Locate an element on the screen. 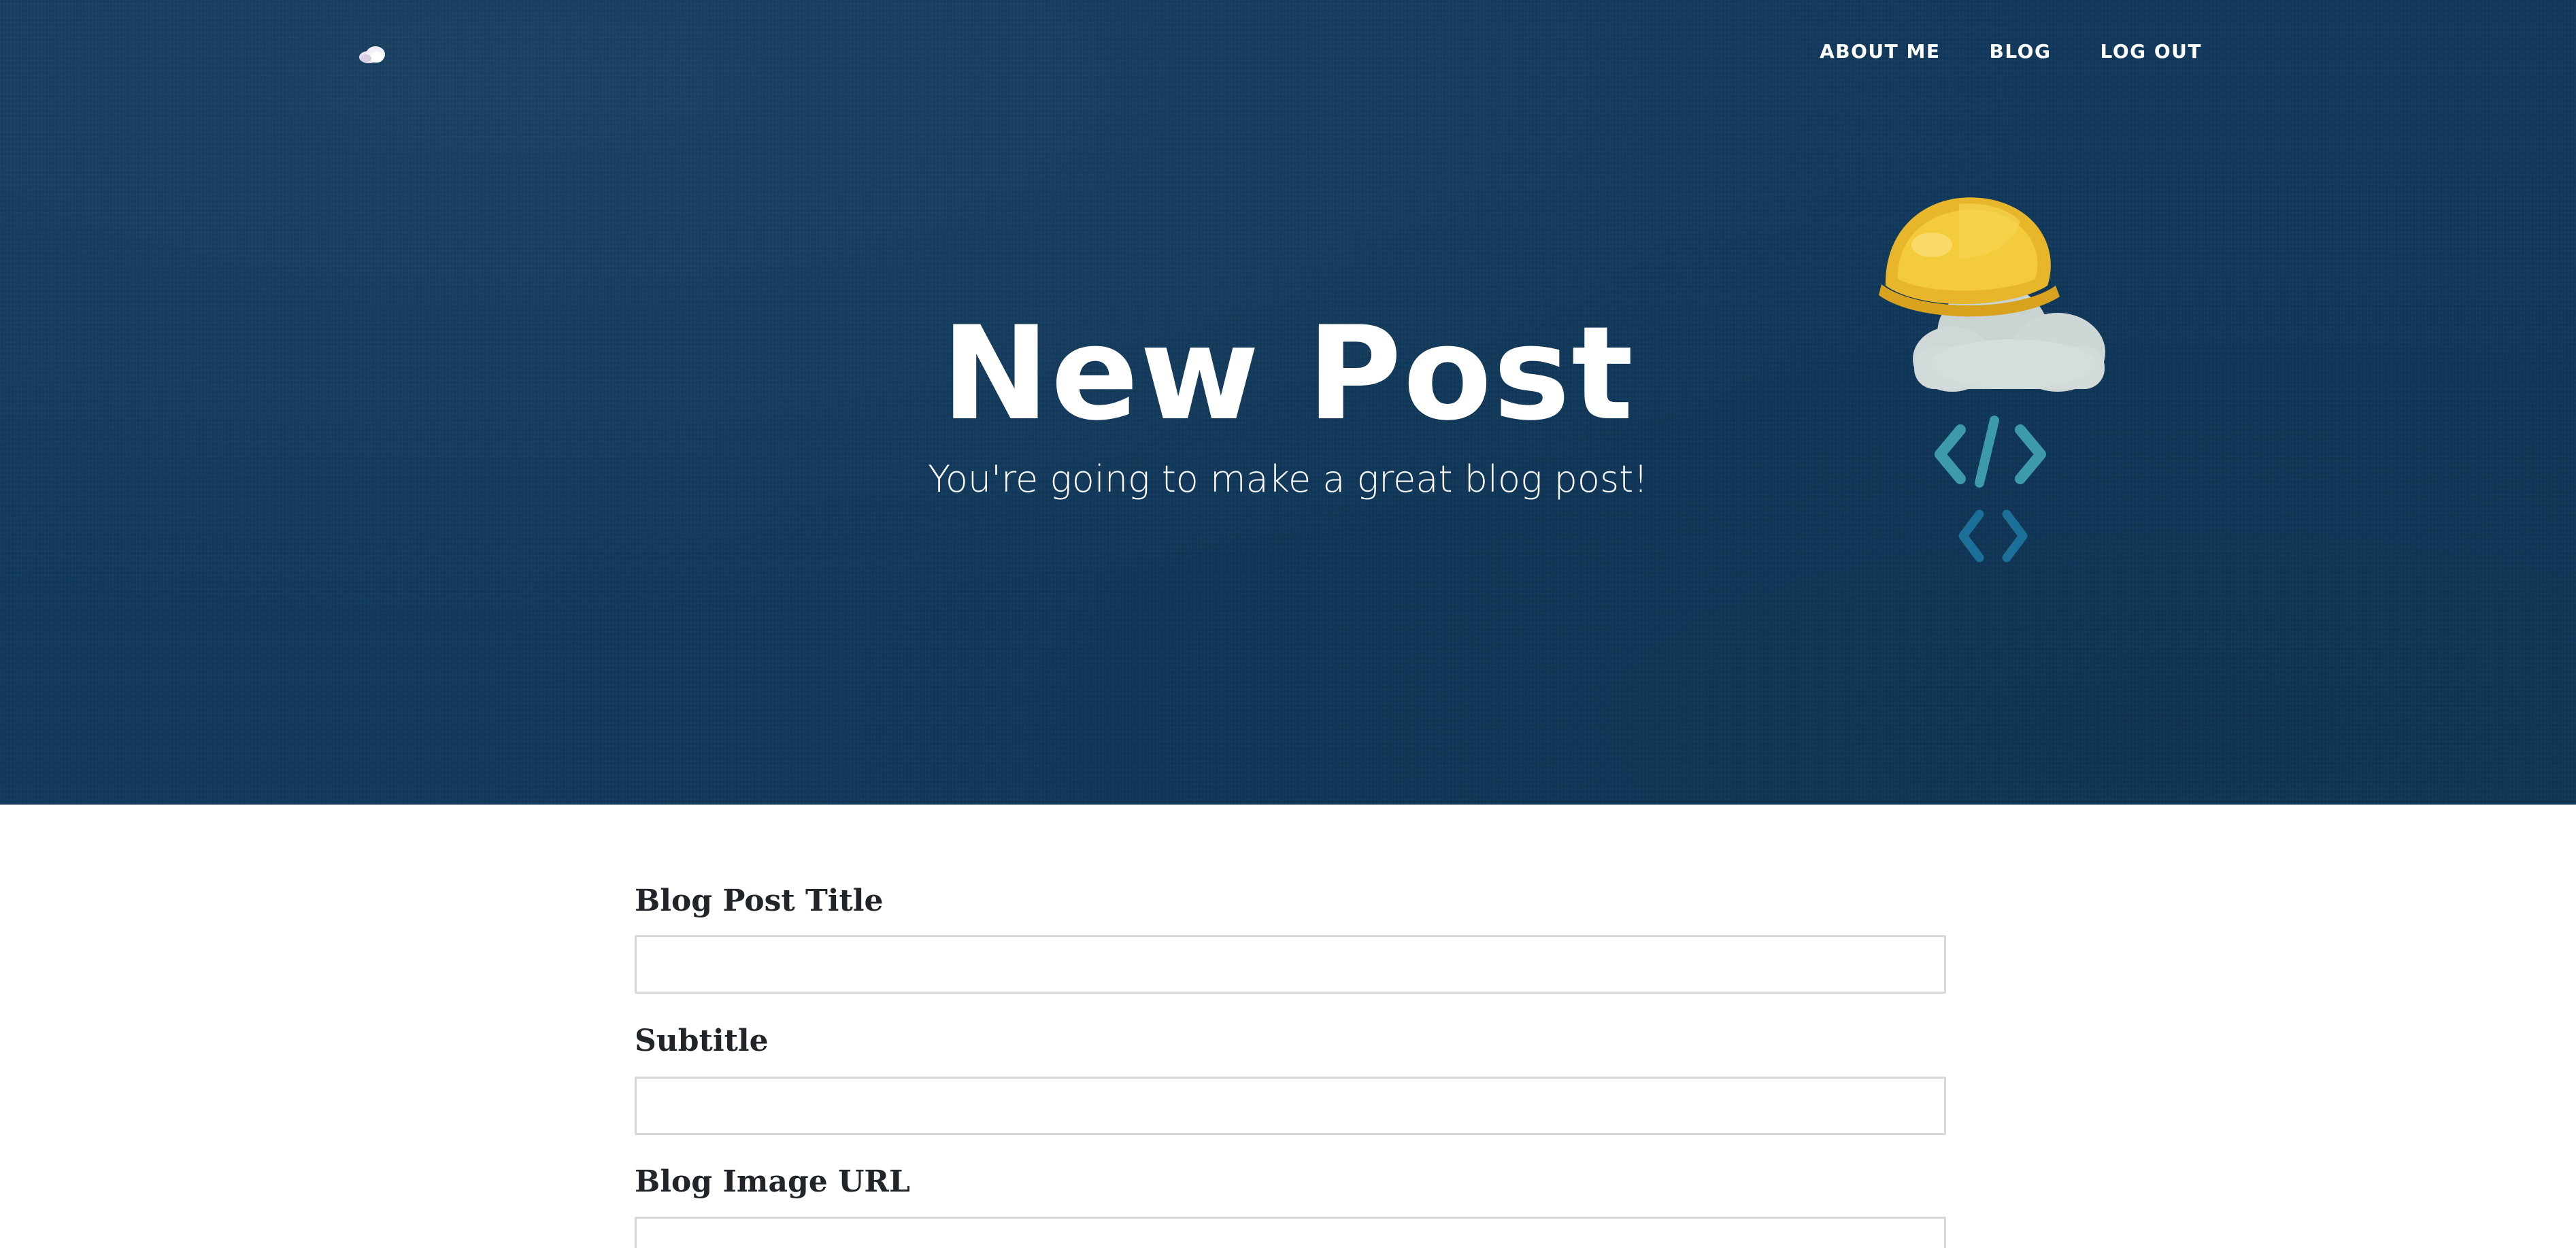  blog-post-title-input is located at coordinates (1290, 965).